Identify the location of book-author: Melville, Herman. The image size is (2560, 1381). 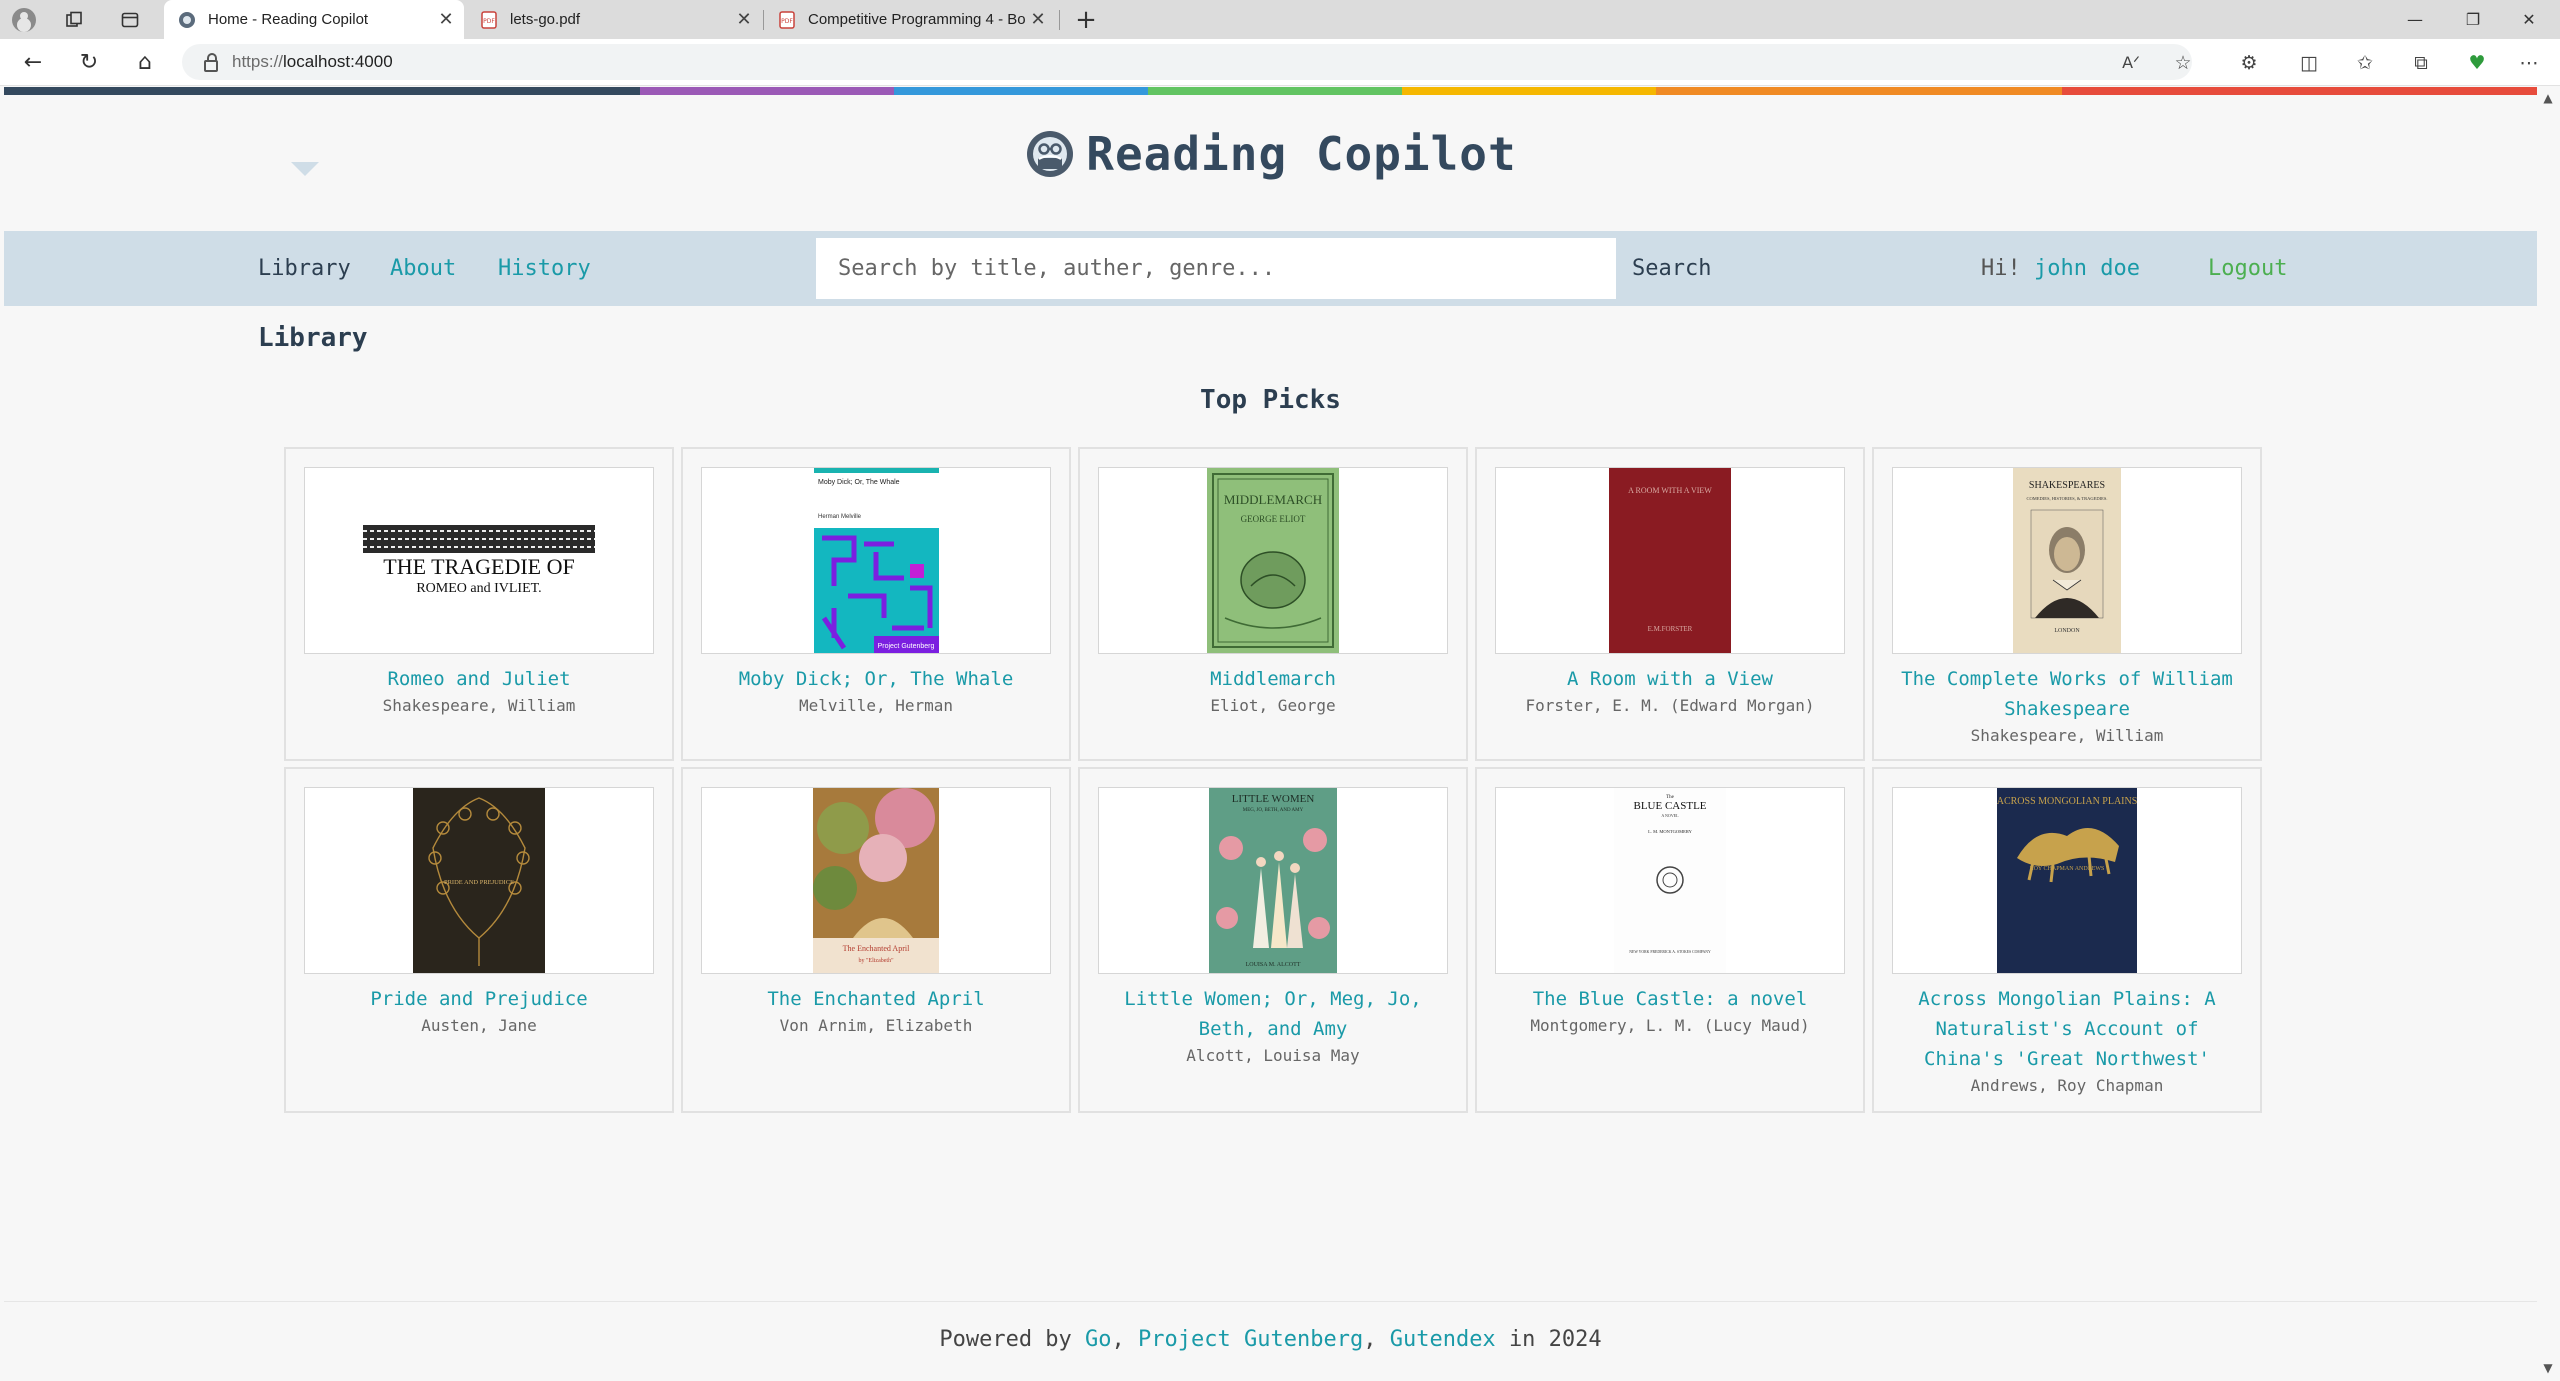
(876, 705).